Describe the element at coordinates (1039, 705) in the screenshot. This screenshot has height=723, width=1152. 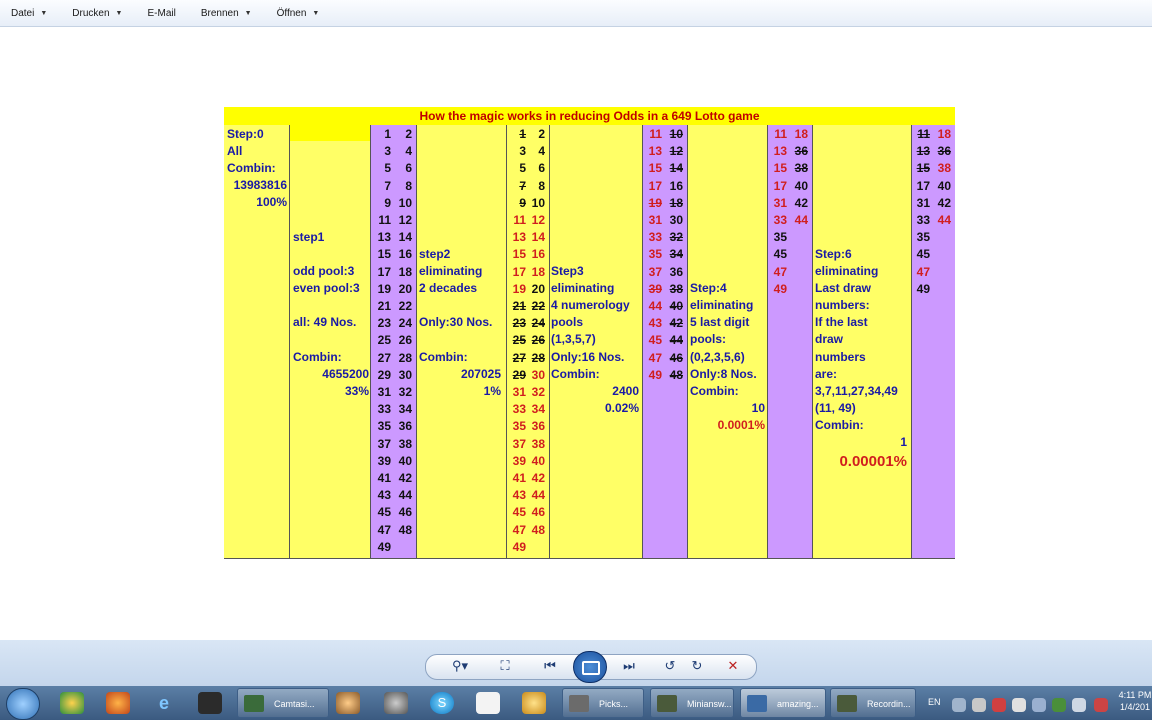
I see `network-icon` at that location.